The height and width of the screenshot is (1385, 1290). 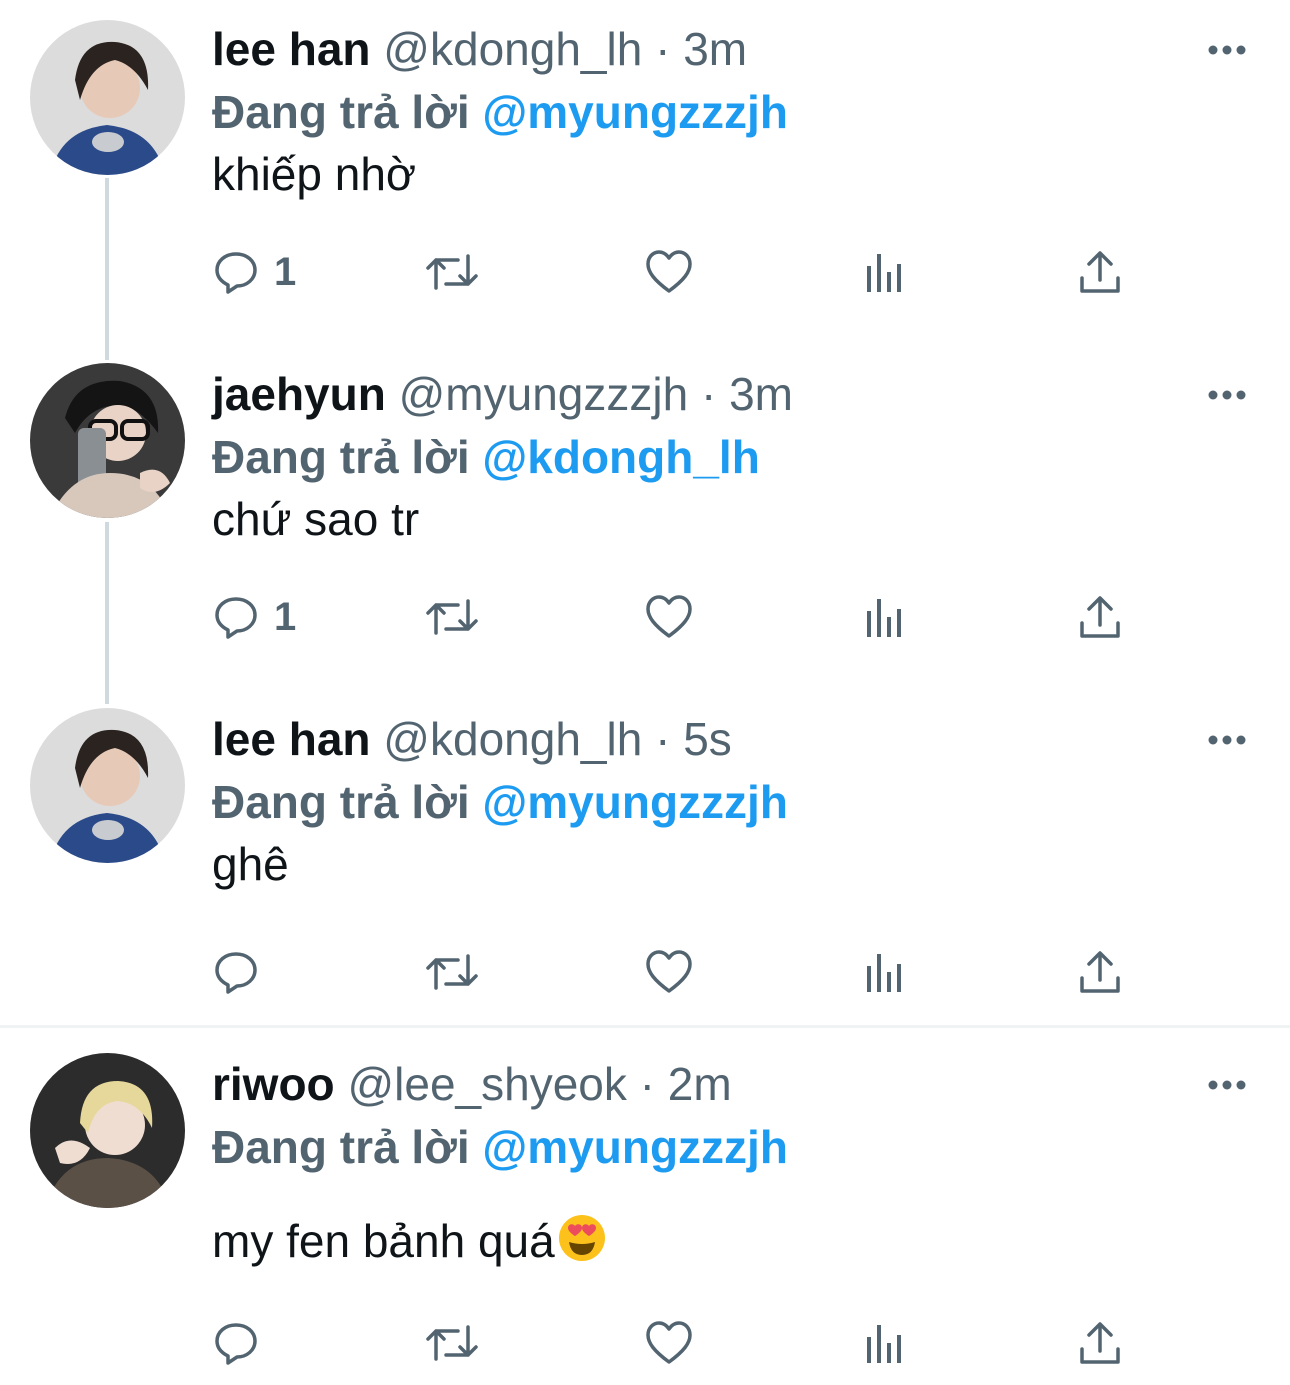 What do you see at coordinates (316, 519) in the screenshot?
I see `tweet-text: chứ sao tr` at bounding box center [316, 519].